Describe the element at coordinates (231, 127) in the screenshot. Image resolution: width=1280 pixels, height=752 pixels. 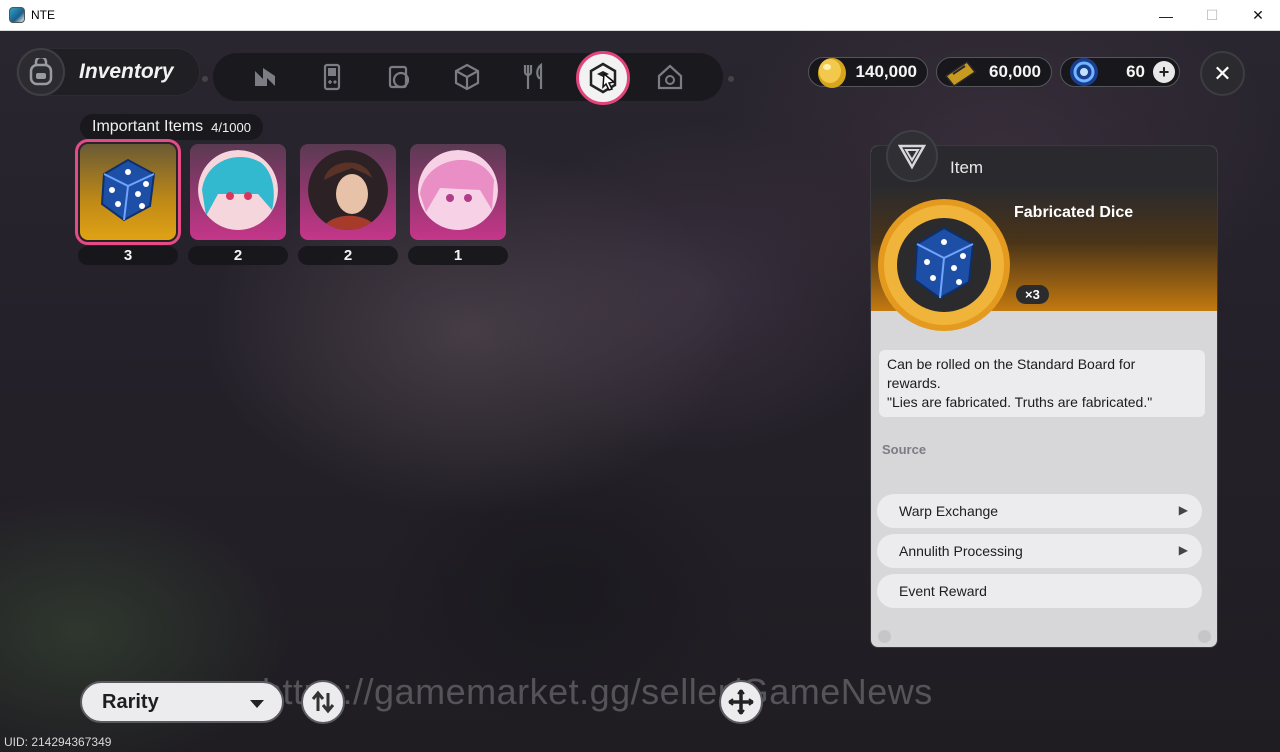
I see `section-count: 4/1000` at that location.